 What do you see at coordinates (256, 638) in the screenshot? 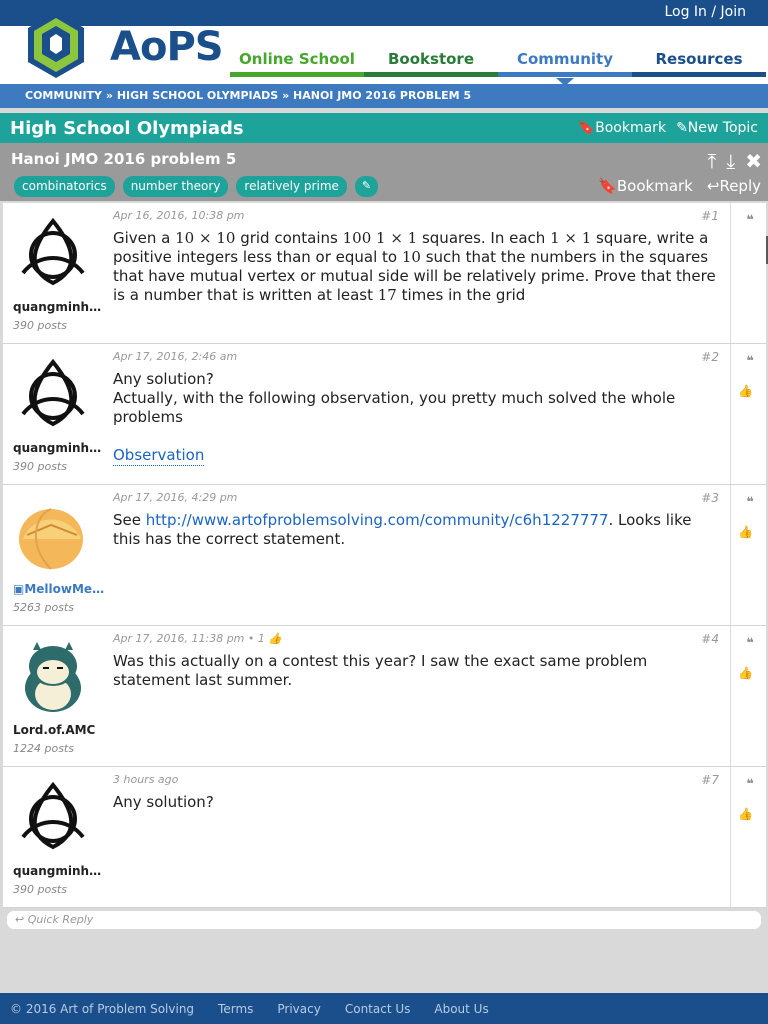
I see `like-count: • 1` at bounding box center [256, 638].